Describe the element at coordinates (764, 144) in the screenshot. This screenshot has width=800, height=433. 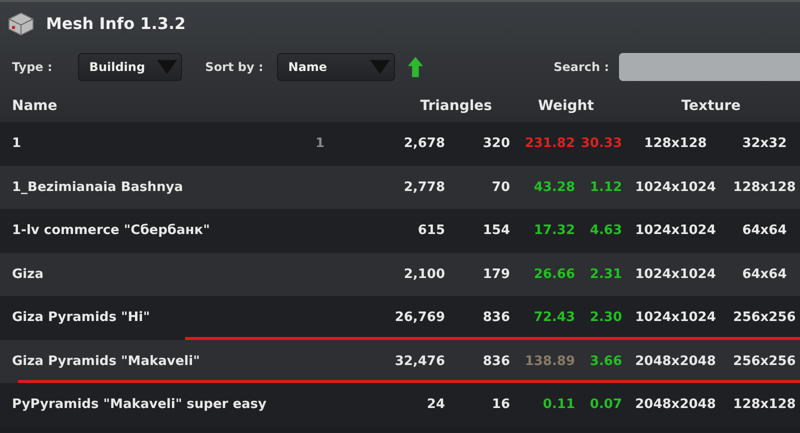
I see `table-cell-text: 32x32` at that location.